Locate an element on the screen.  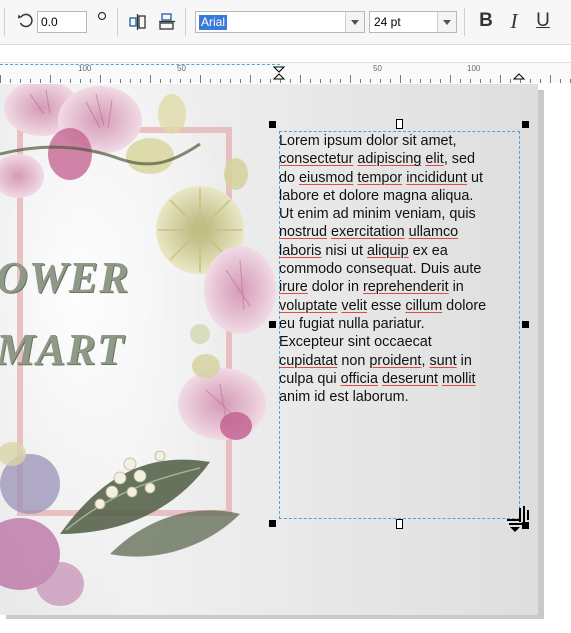
text-run: dolor in is located at coordinates (335, 287).